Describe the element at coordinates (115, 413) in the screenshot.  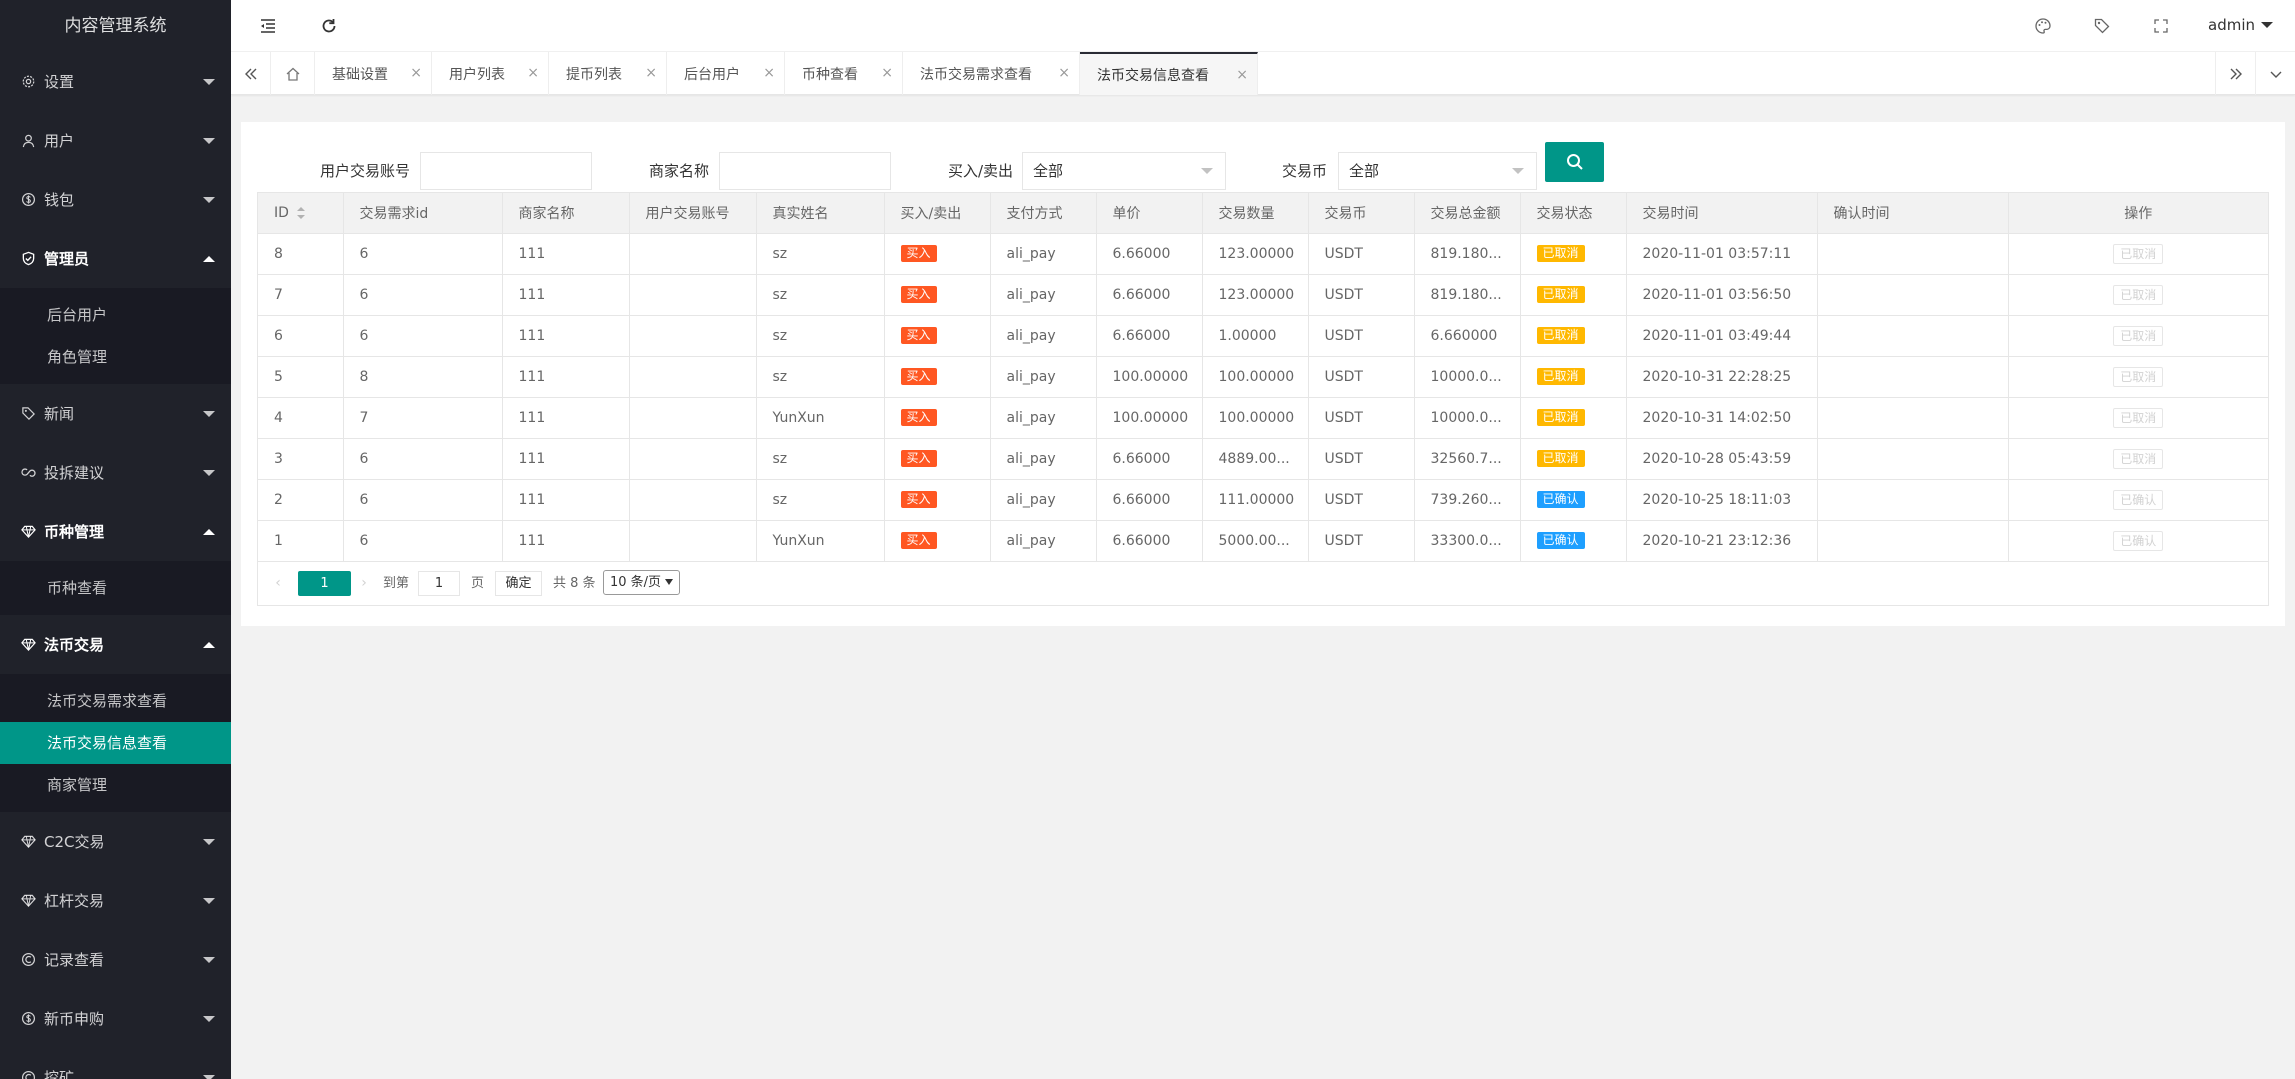
I see `sidebar-item-4: 新闻` at that location.